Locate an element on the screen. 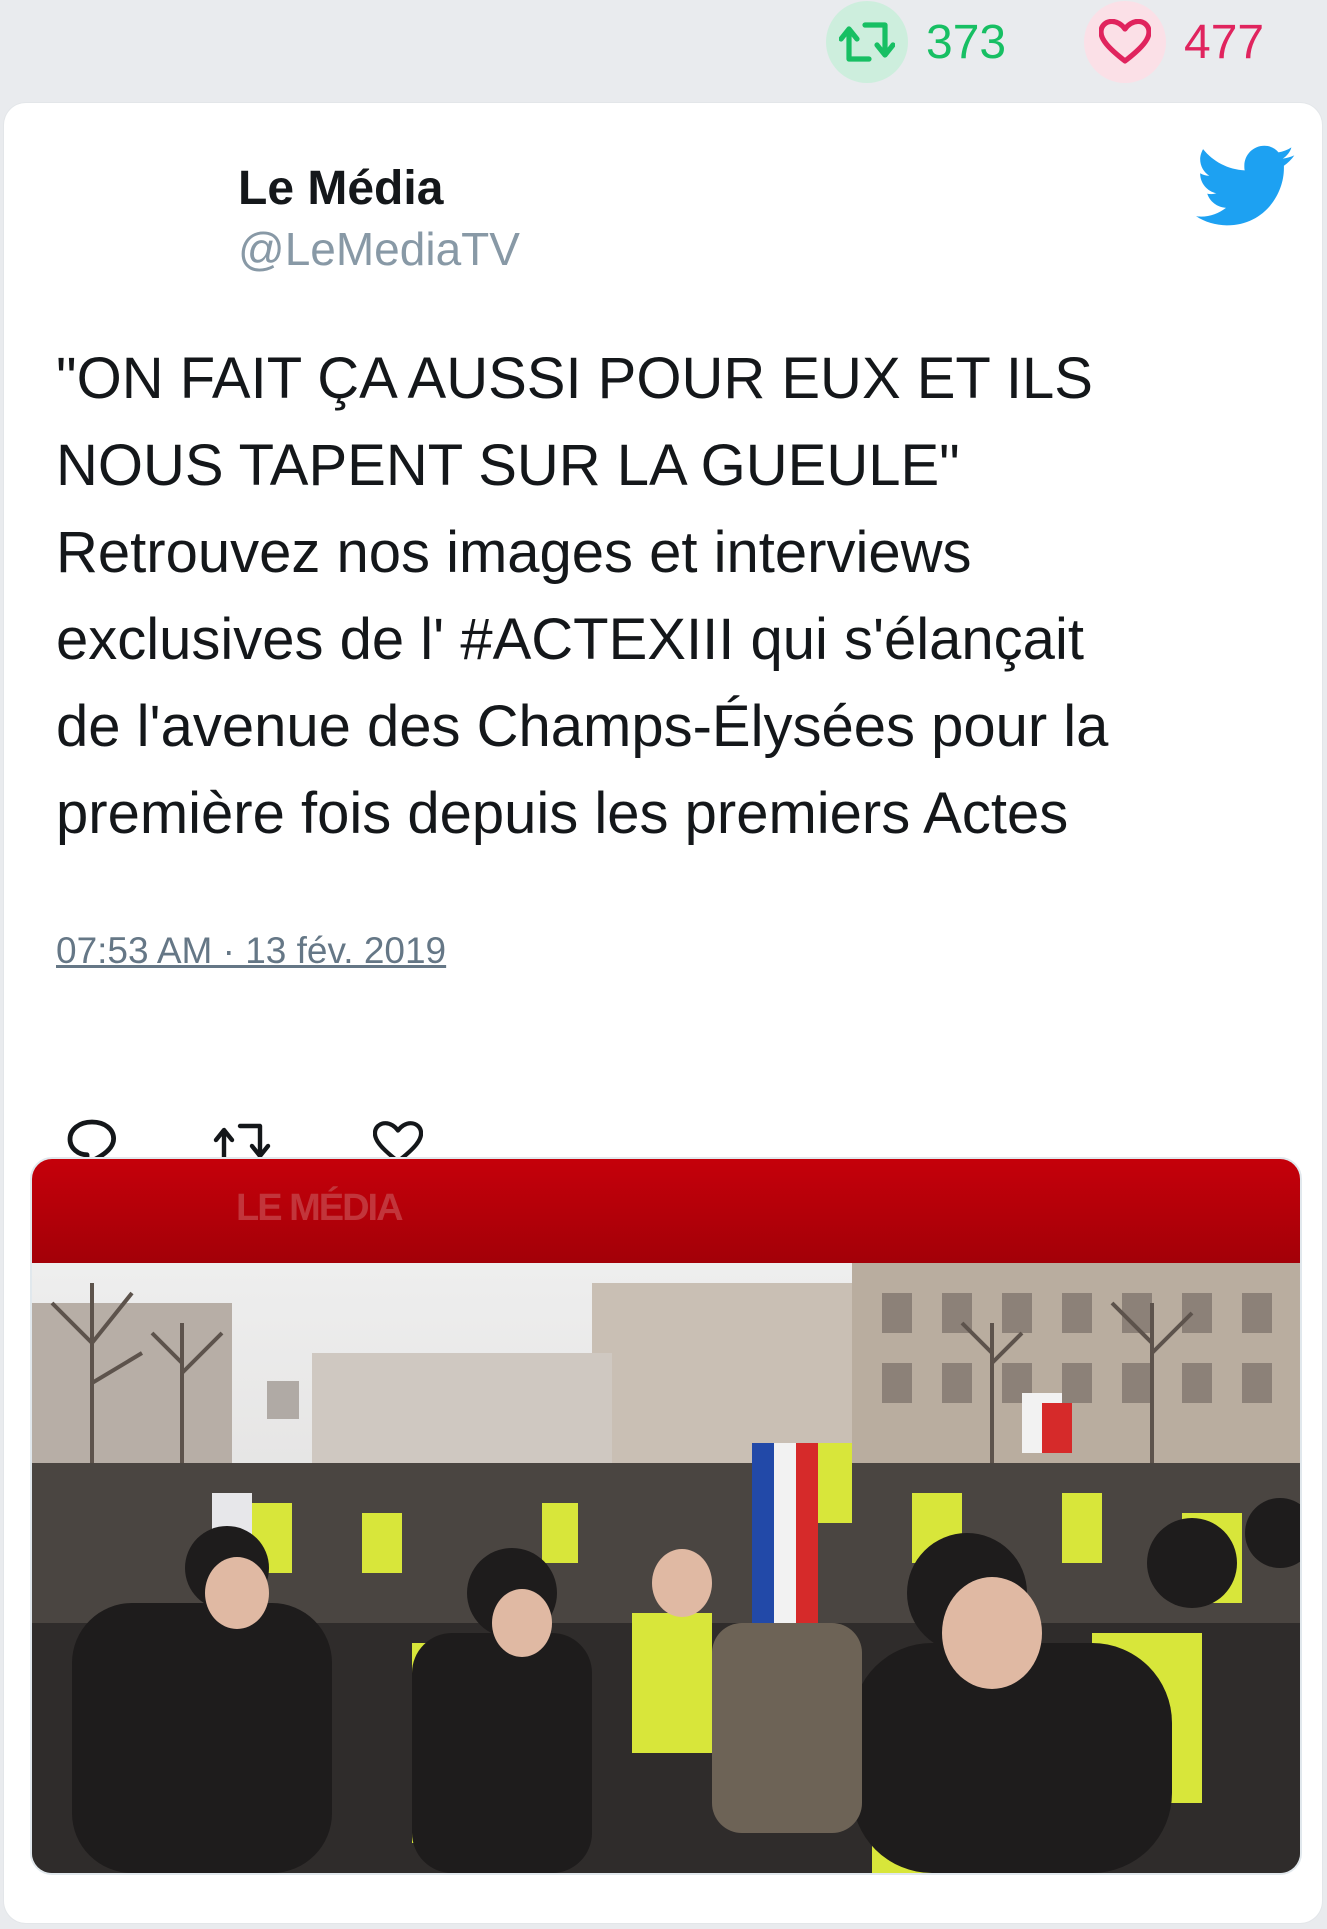 The width and height of the screenshot is (1327, 1929). video-banner: LE MÉDIA is located at coordinates (666, 1211).